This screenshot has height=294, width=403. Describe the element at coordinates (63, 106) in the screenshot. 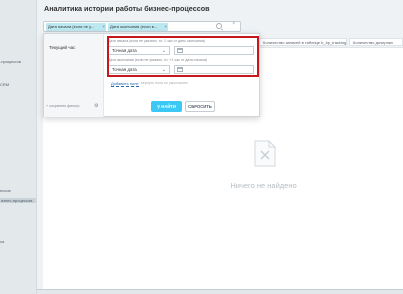

I see `save-filter-link: + сохранить фильтр` at that location.